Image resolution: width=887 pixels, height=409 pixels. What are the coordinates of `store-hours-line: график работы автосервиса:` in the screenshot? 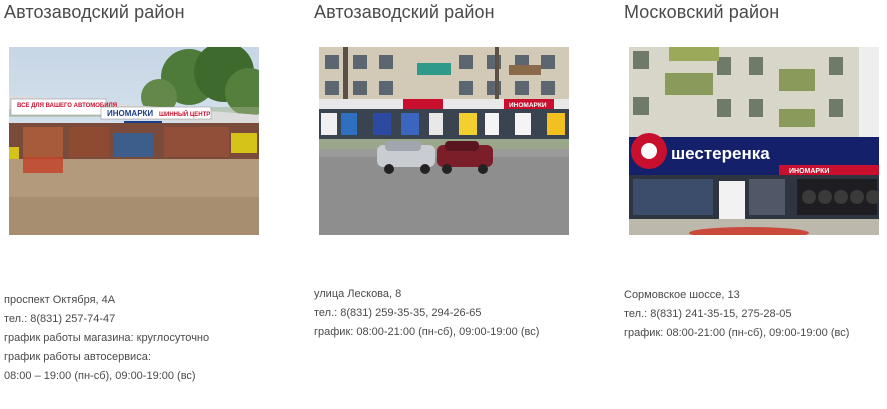 It's located at (77, 357).